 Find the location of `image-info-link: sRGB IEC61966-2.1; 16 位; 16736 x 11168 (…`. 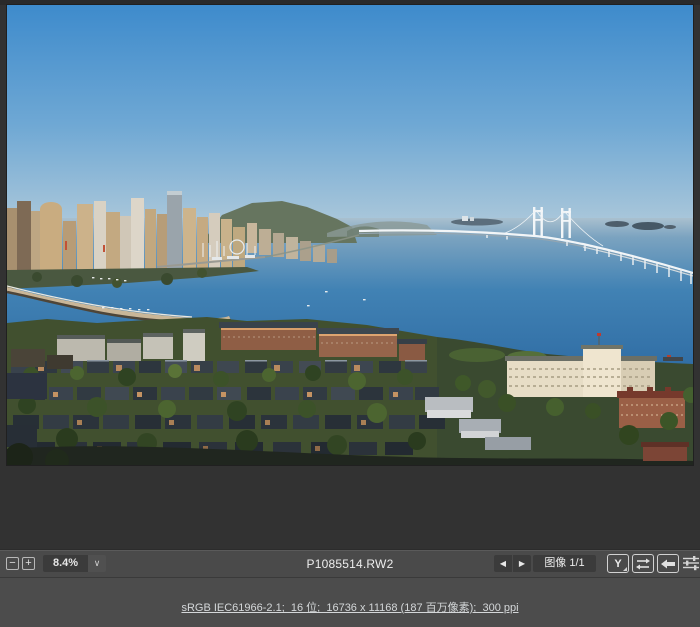

image-info-link: sRGB IEC61966-2.1; 16 位; 16736 x 11168 (… is located at coordinates (349, 608).